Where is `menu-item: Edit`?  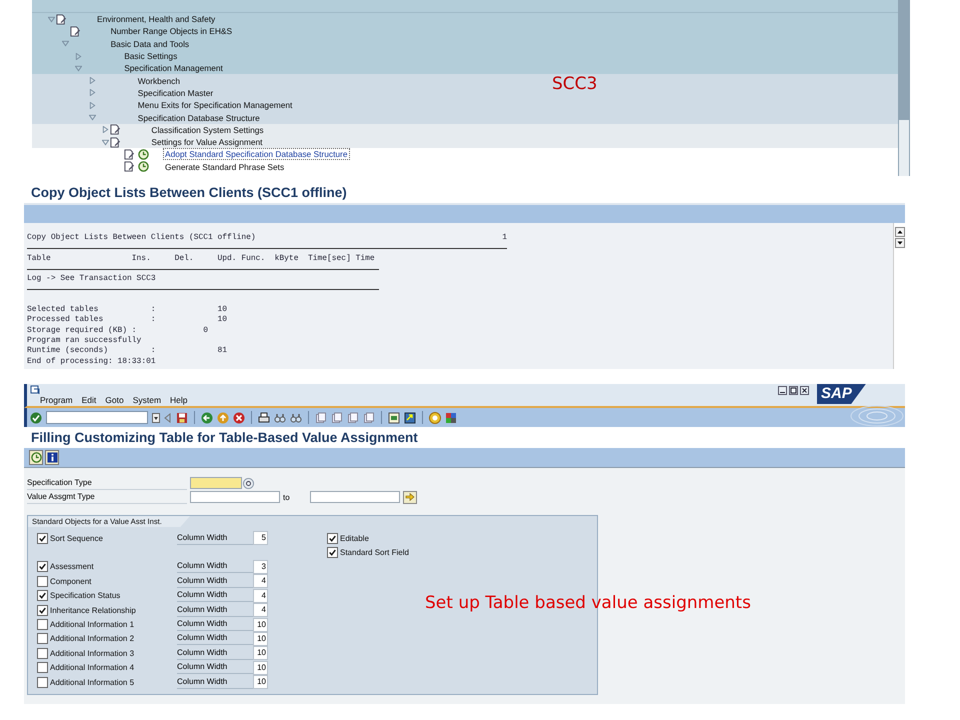 menu-item: Edit is located at coordinates (89, 400).